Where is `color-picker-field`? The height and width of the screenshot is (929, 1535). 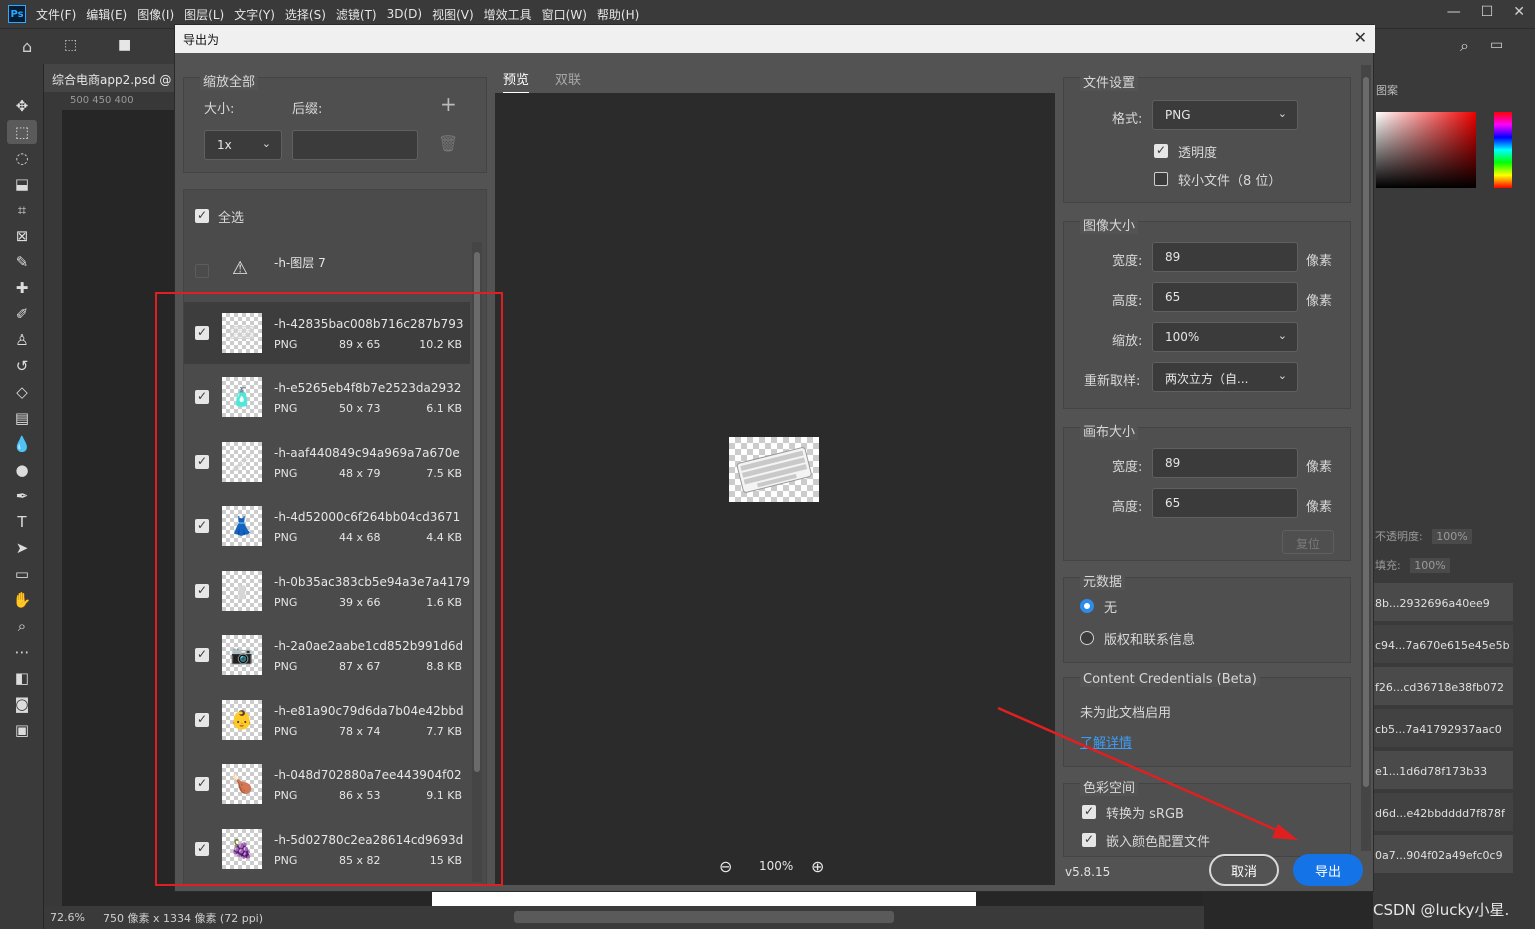
color-picker-field is located at coordinates (1426, 150).